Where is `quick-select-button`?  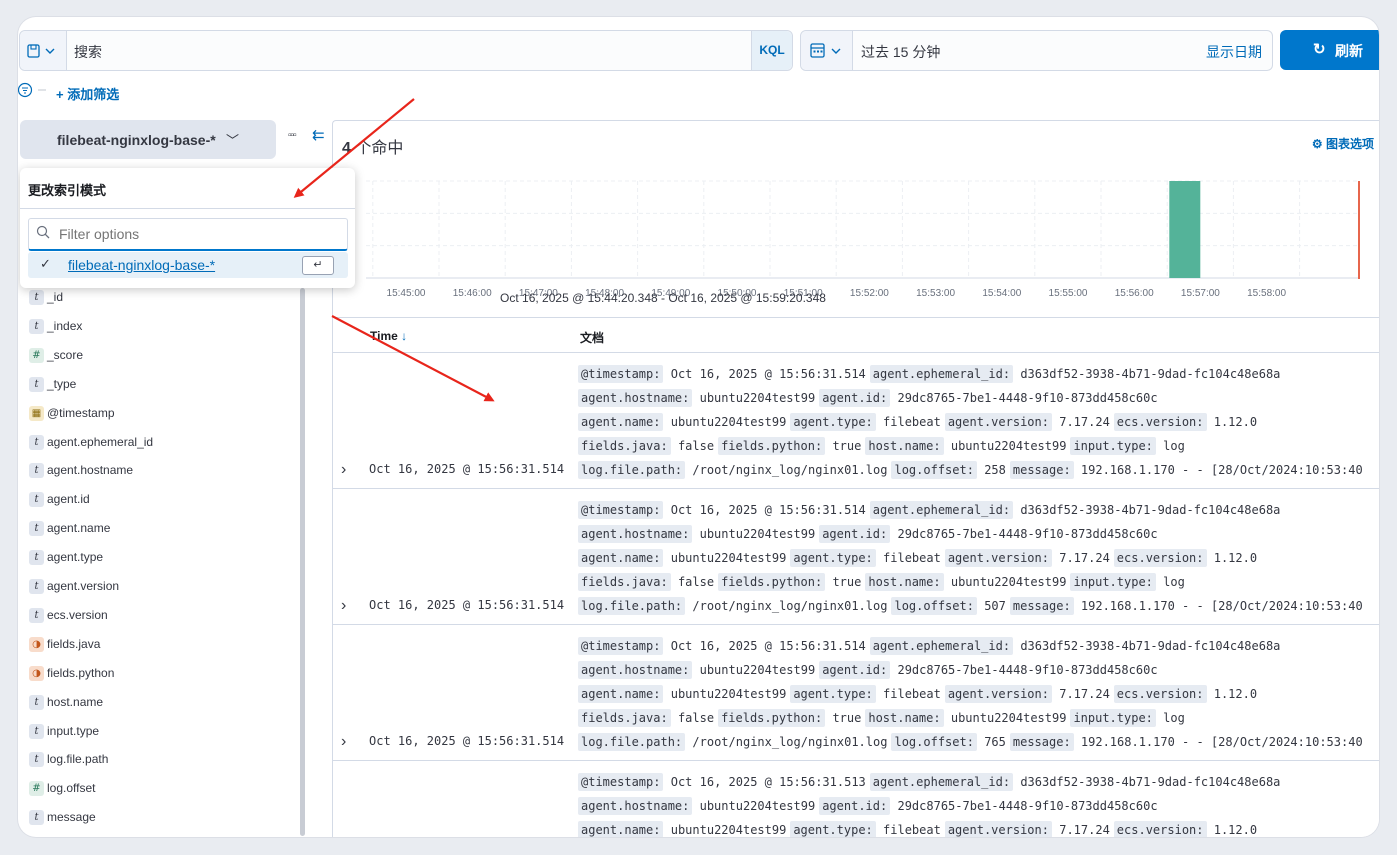
quick-select-button is located at coordinates (827, 50).